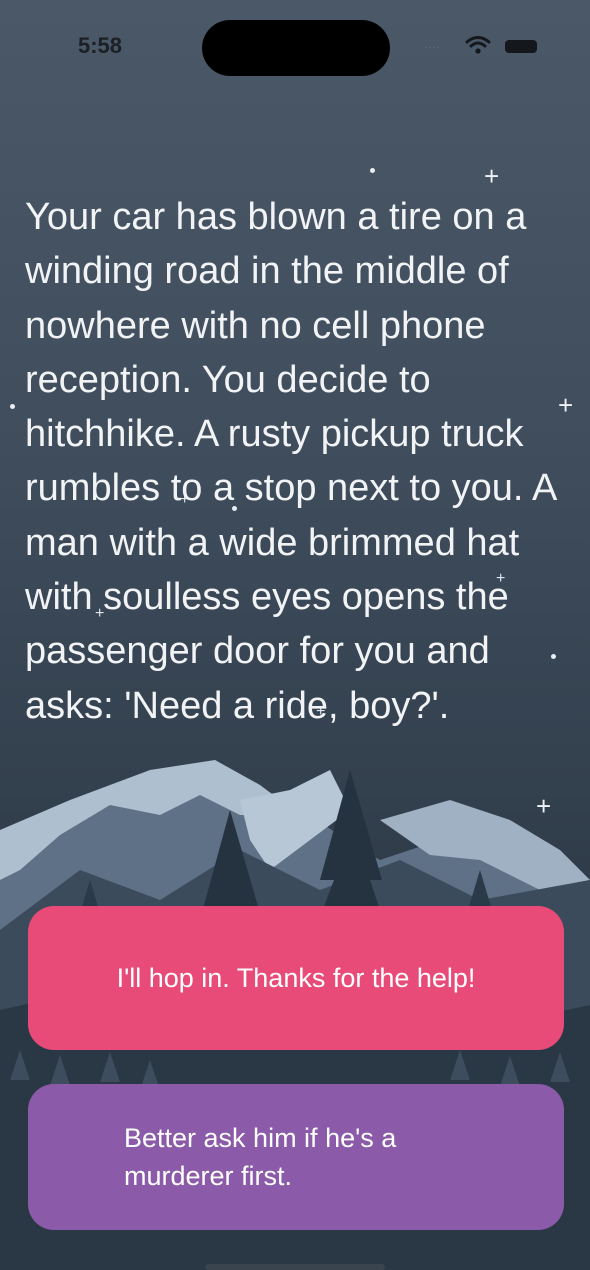  I want to click on wifi-icon, so click(478, 45).